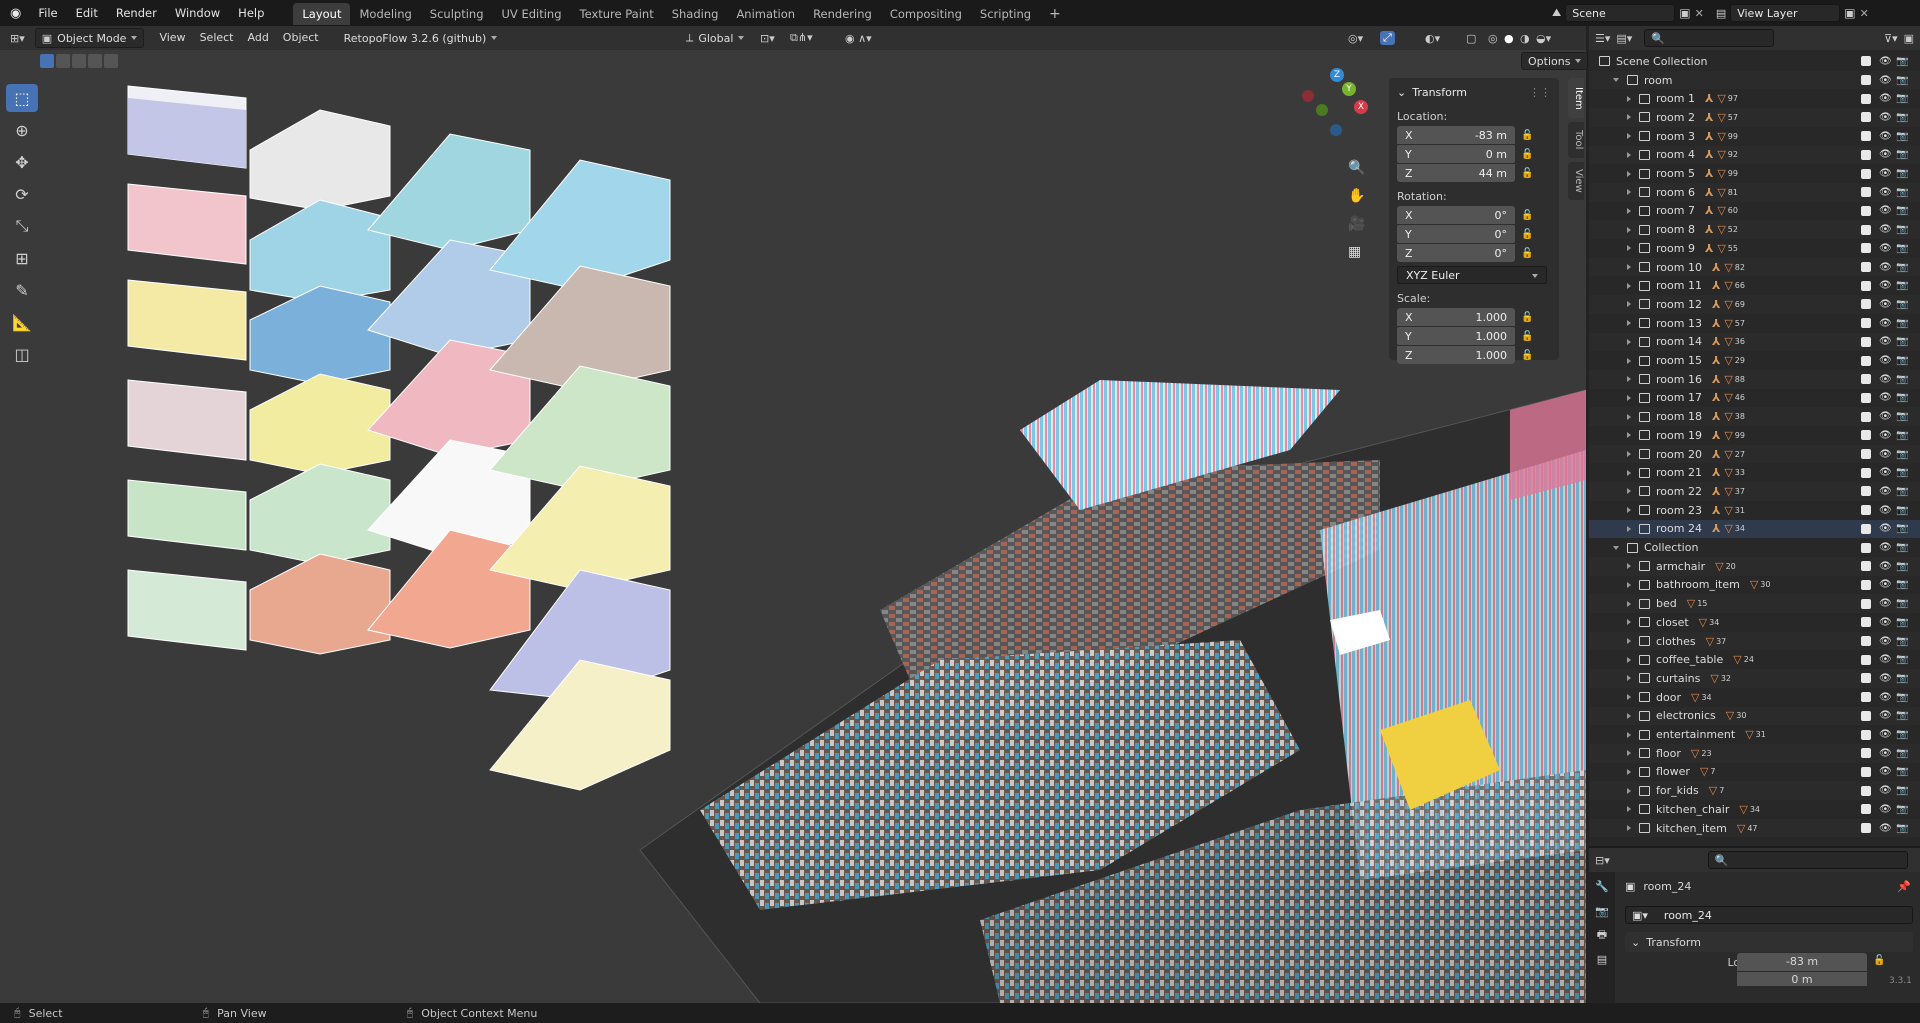 The width and height of the screenshot is (1920, 1023). What do you see at coordinates (15, 38) in the screenshot?
I see `editor-type-icon: ⊞▾` at bounding box center [15, 38].